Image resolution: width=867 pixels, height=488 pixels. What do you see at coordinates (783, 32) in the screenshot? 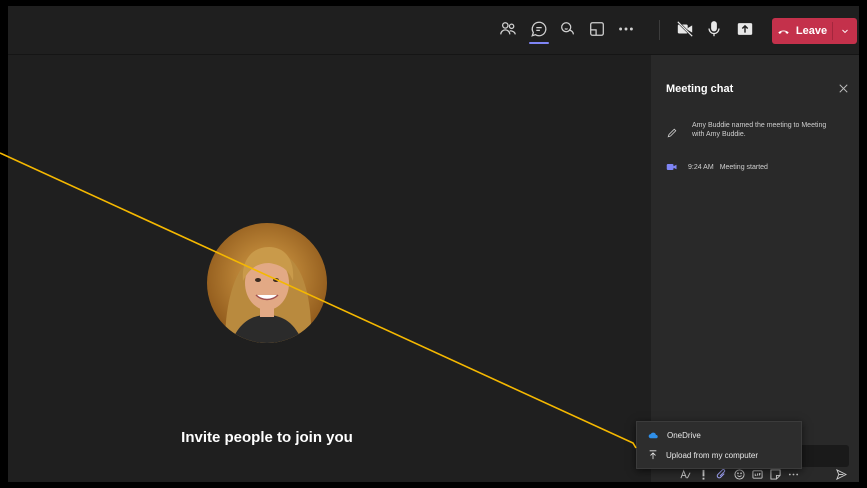
I see `phone-hangup-icon` at bounding box center [783, 32].